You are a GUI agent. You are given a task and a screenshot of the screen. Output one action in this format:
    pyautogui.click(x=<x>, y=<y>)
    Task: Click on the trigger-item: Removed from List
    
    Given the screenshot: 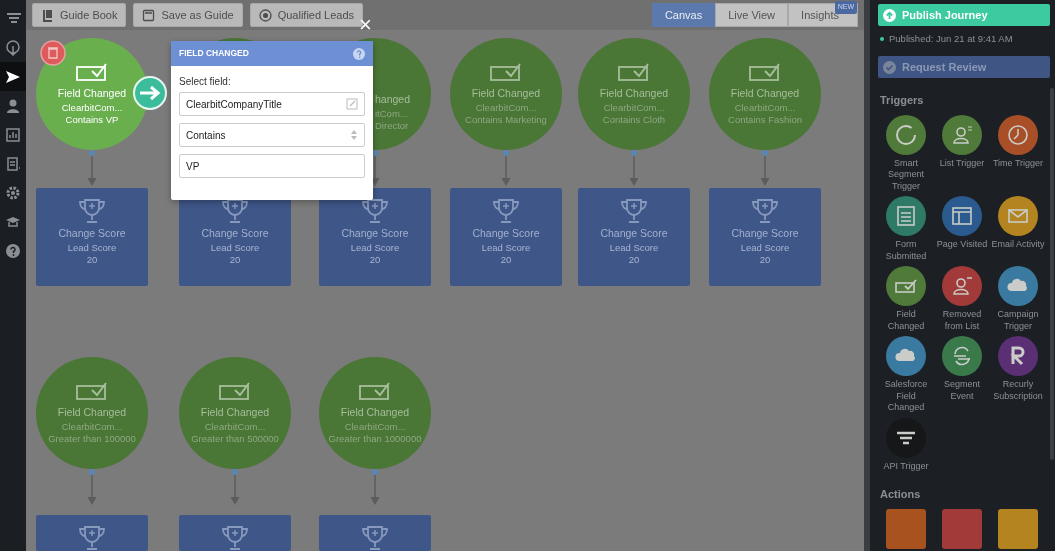 What is the action you would take?
    pyautogui.click(x=962, y=299)
    